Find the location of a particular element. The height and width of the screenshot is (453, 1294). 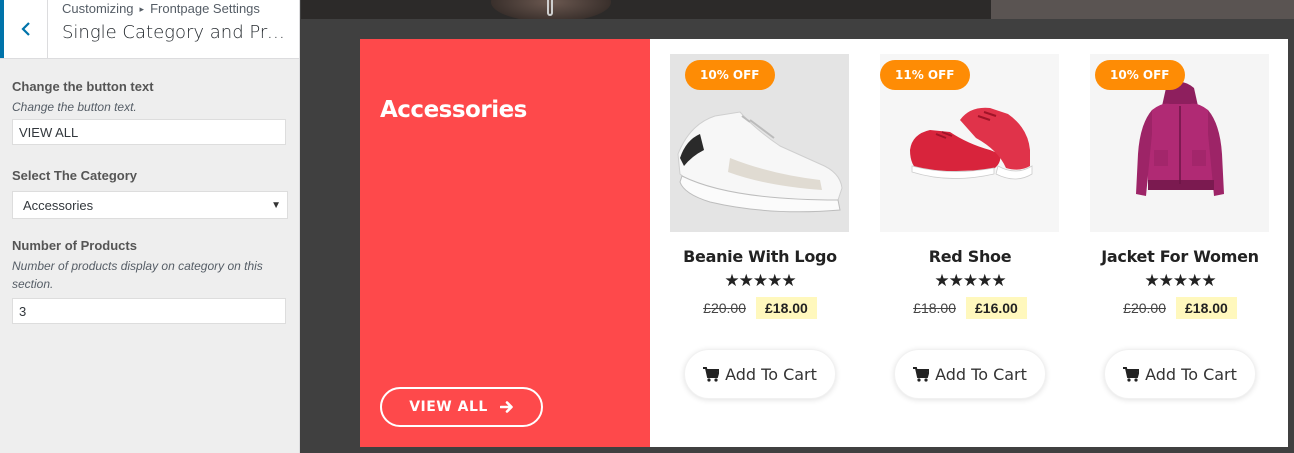

breadcrumb-section: Frontpage Settings is located at coordinates (205, 8).